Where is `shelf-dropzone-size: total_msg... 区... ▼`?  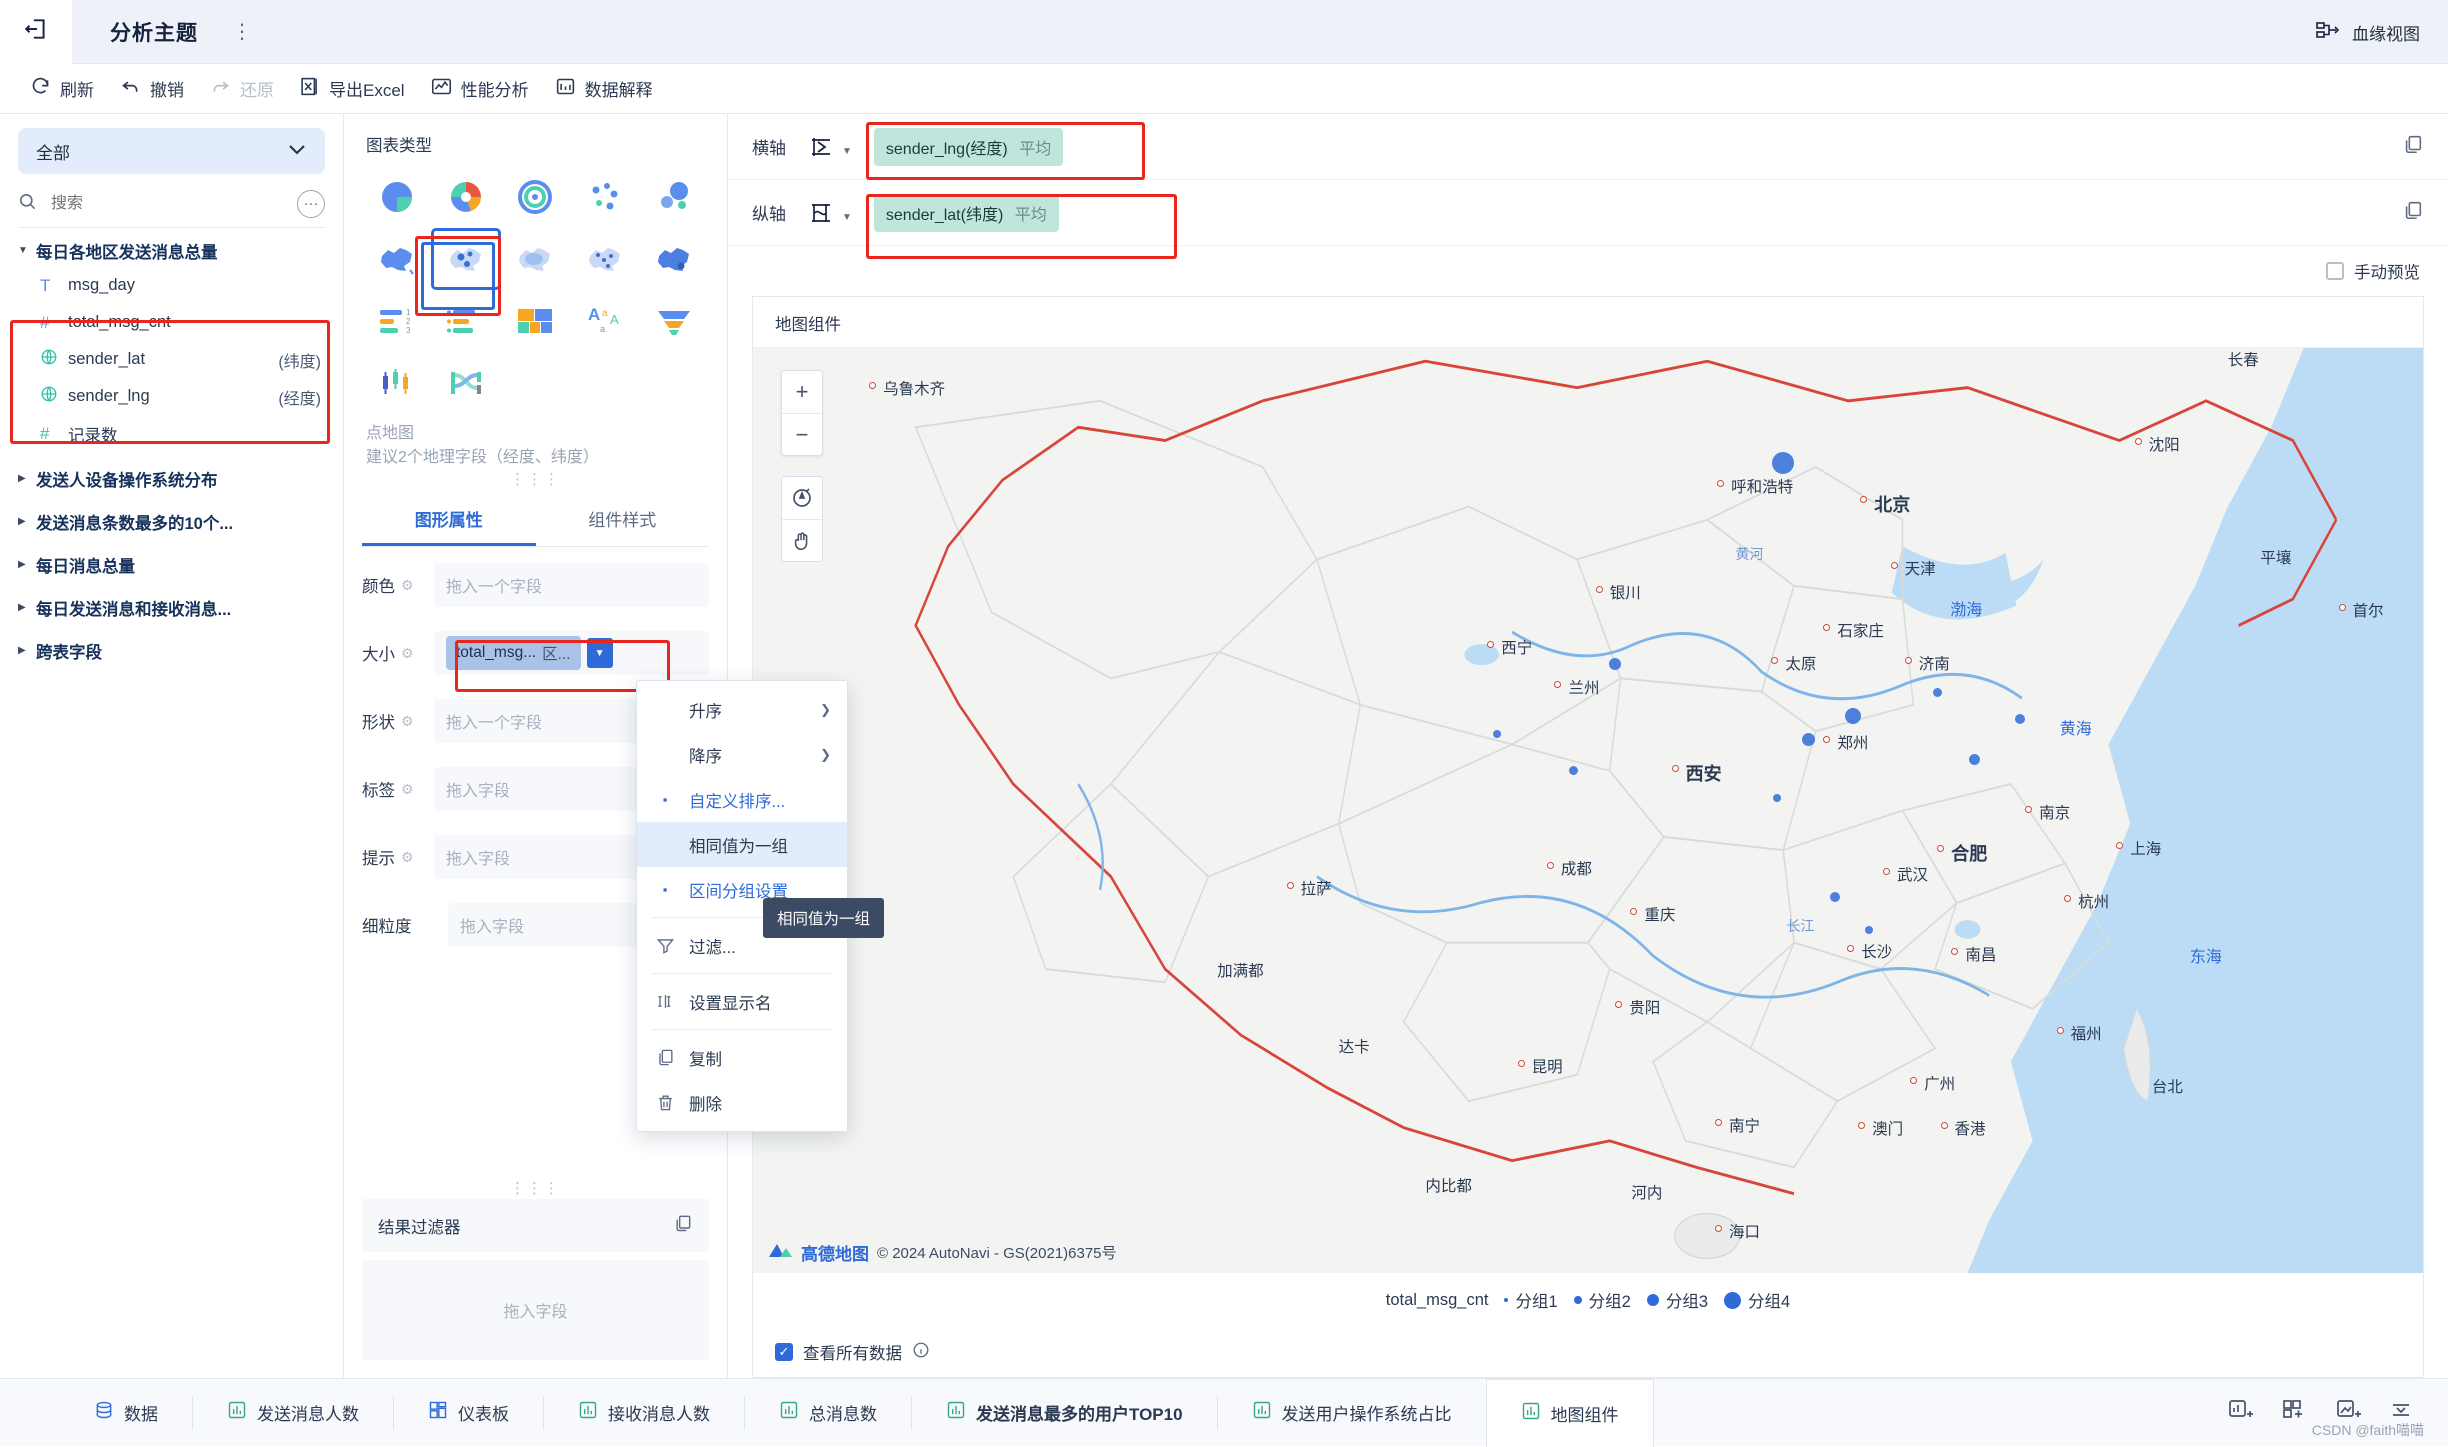 shelf-dropzone-size: total_msg... 区... ▼ is located at coordinates (571, 653).